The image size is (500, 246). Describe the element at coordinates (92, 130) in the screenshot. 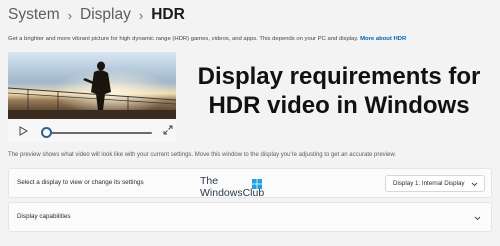

I see `video-controls` at that location.